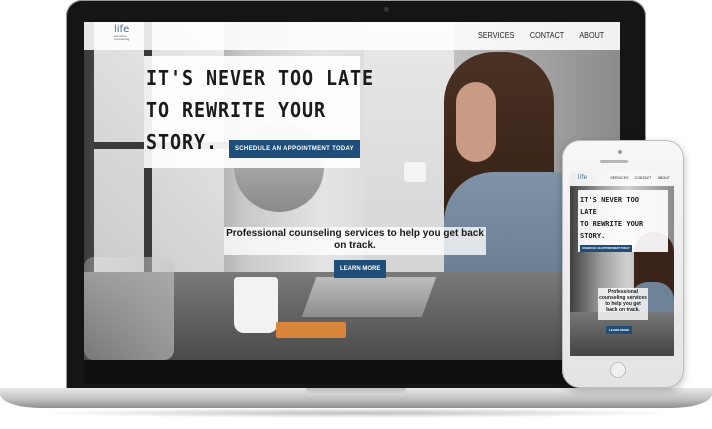 The width and height of the screenshot is (712, 429). Describe the element at coordinates (664, 178) in the screenshot. I see `mobile-nav-link-about: ABOUT` at that location.